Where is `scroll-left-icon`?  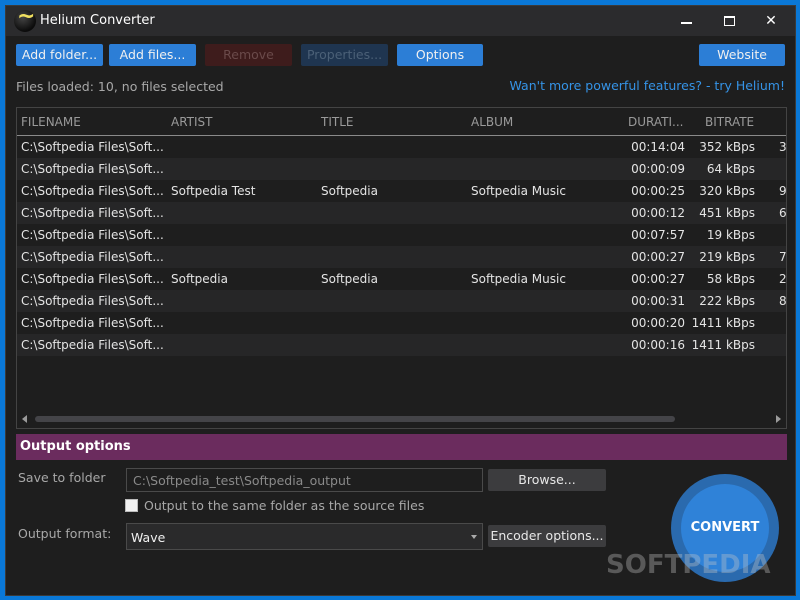 scroll-left-icon is located at coordinates (24, 419).